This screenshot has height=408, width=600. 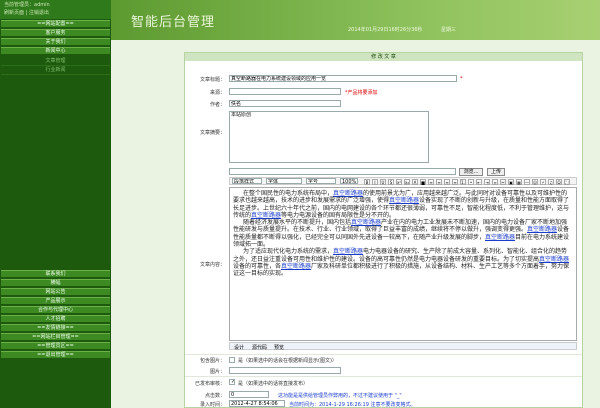 I want to click on superscript-icon: x², so click(x=399, y=182).